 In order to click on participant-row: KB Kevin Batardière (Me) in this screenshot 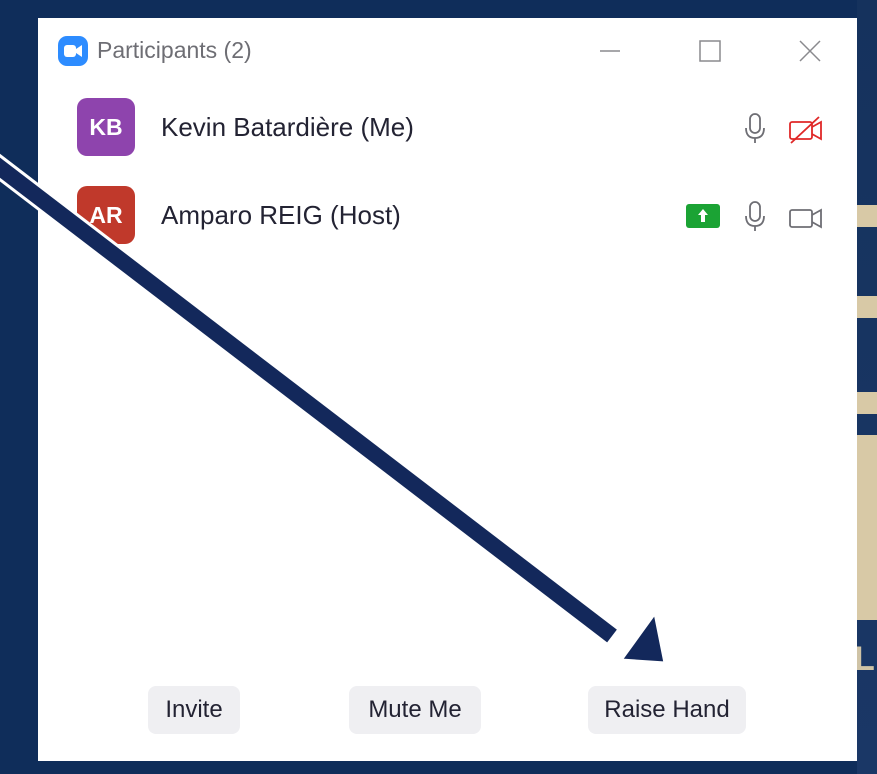, I will do `click(447, 133)`.